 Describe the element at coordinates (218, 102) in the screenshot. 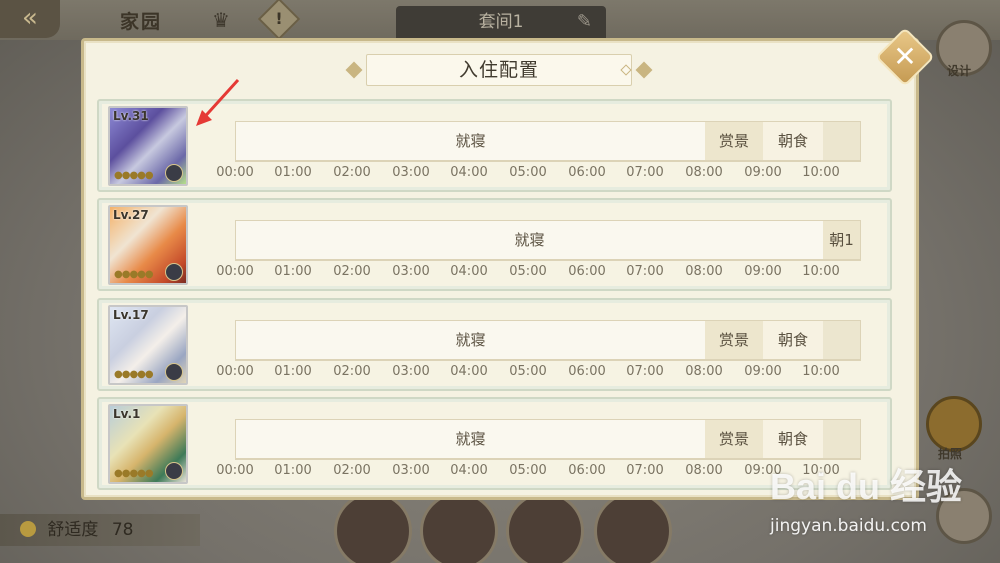

I see `annotation-arrow-icon` at that location.